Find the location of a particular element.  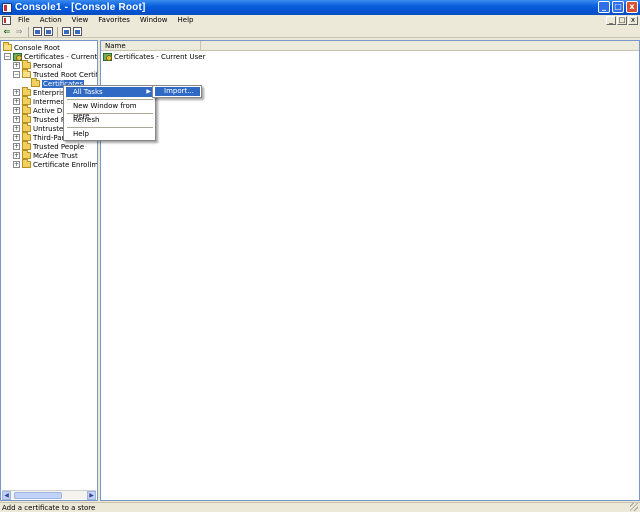

mdi-restore-button: □ is located at coordinates (622, 20).